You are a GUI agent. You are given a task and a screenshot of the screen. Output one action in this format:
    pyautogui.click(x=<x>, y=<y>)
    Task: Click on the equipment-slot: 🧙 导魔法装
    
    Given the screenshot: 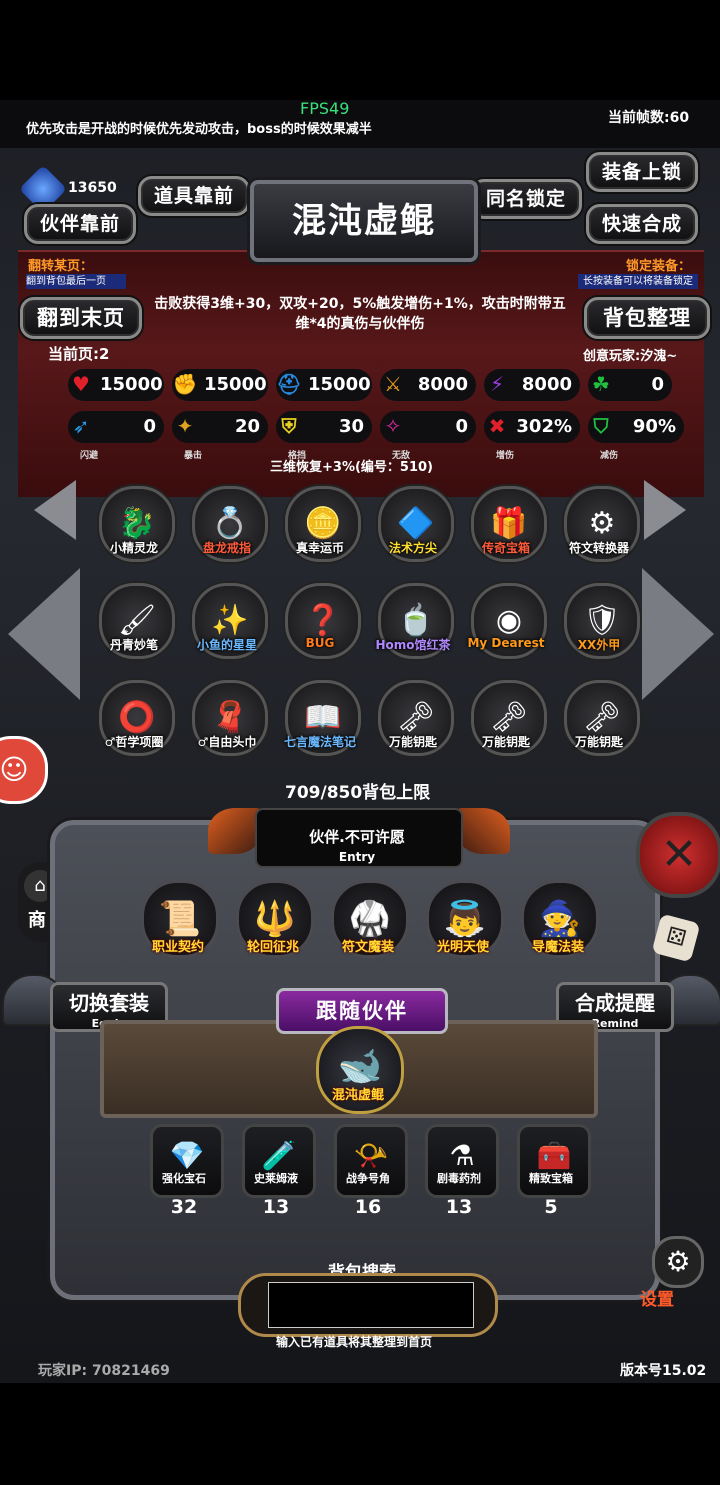 What is the action you would take?
    pyautogui.click(x=558, y=923)
    